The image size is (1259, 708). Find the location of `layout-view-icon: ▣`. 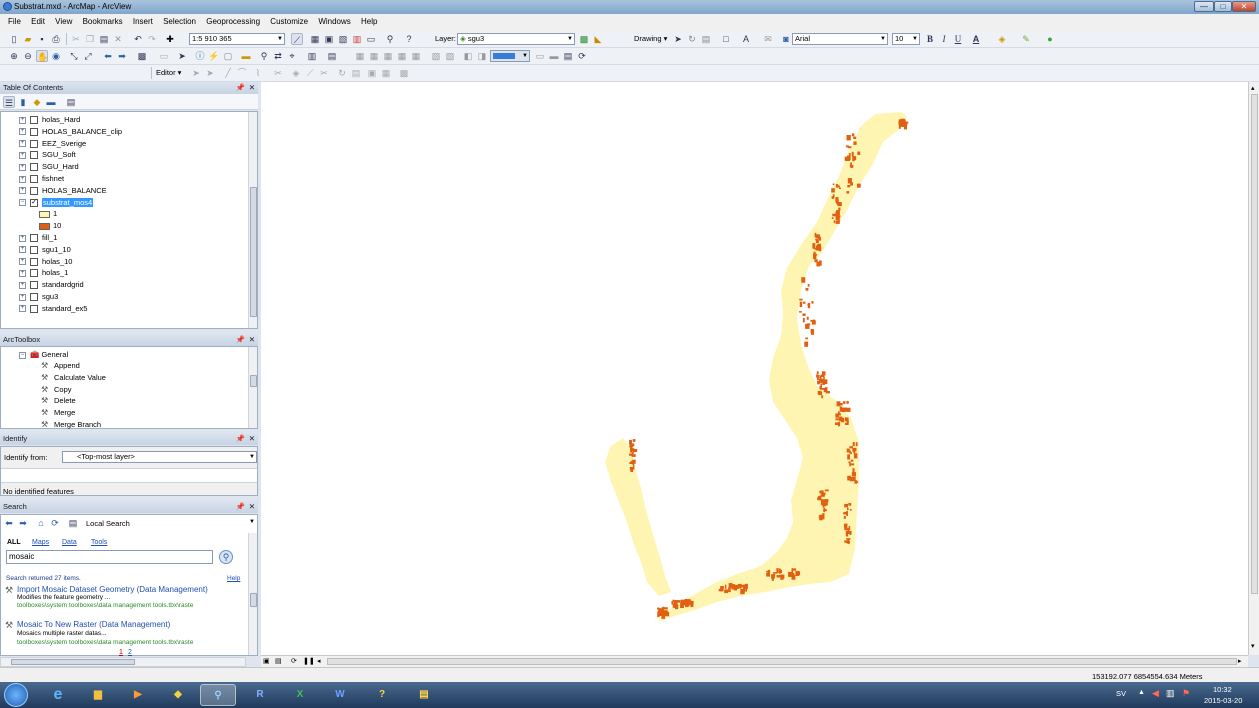

layout-view-icon: ▣ is located at coordinates (266, 661).